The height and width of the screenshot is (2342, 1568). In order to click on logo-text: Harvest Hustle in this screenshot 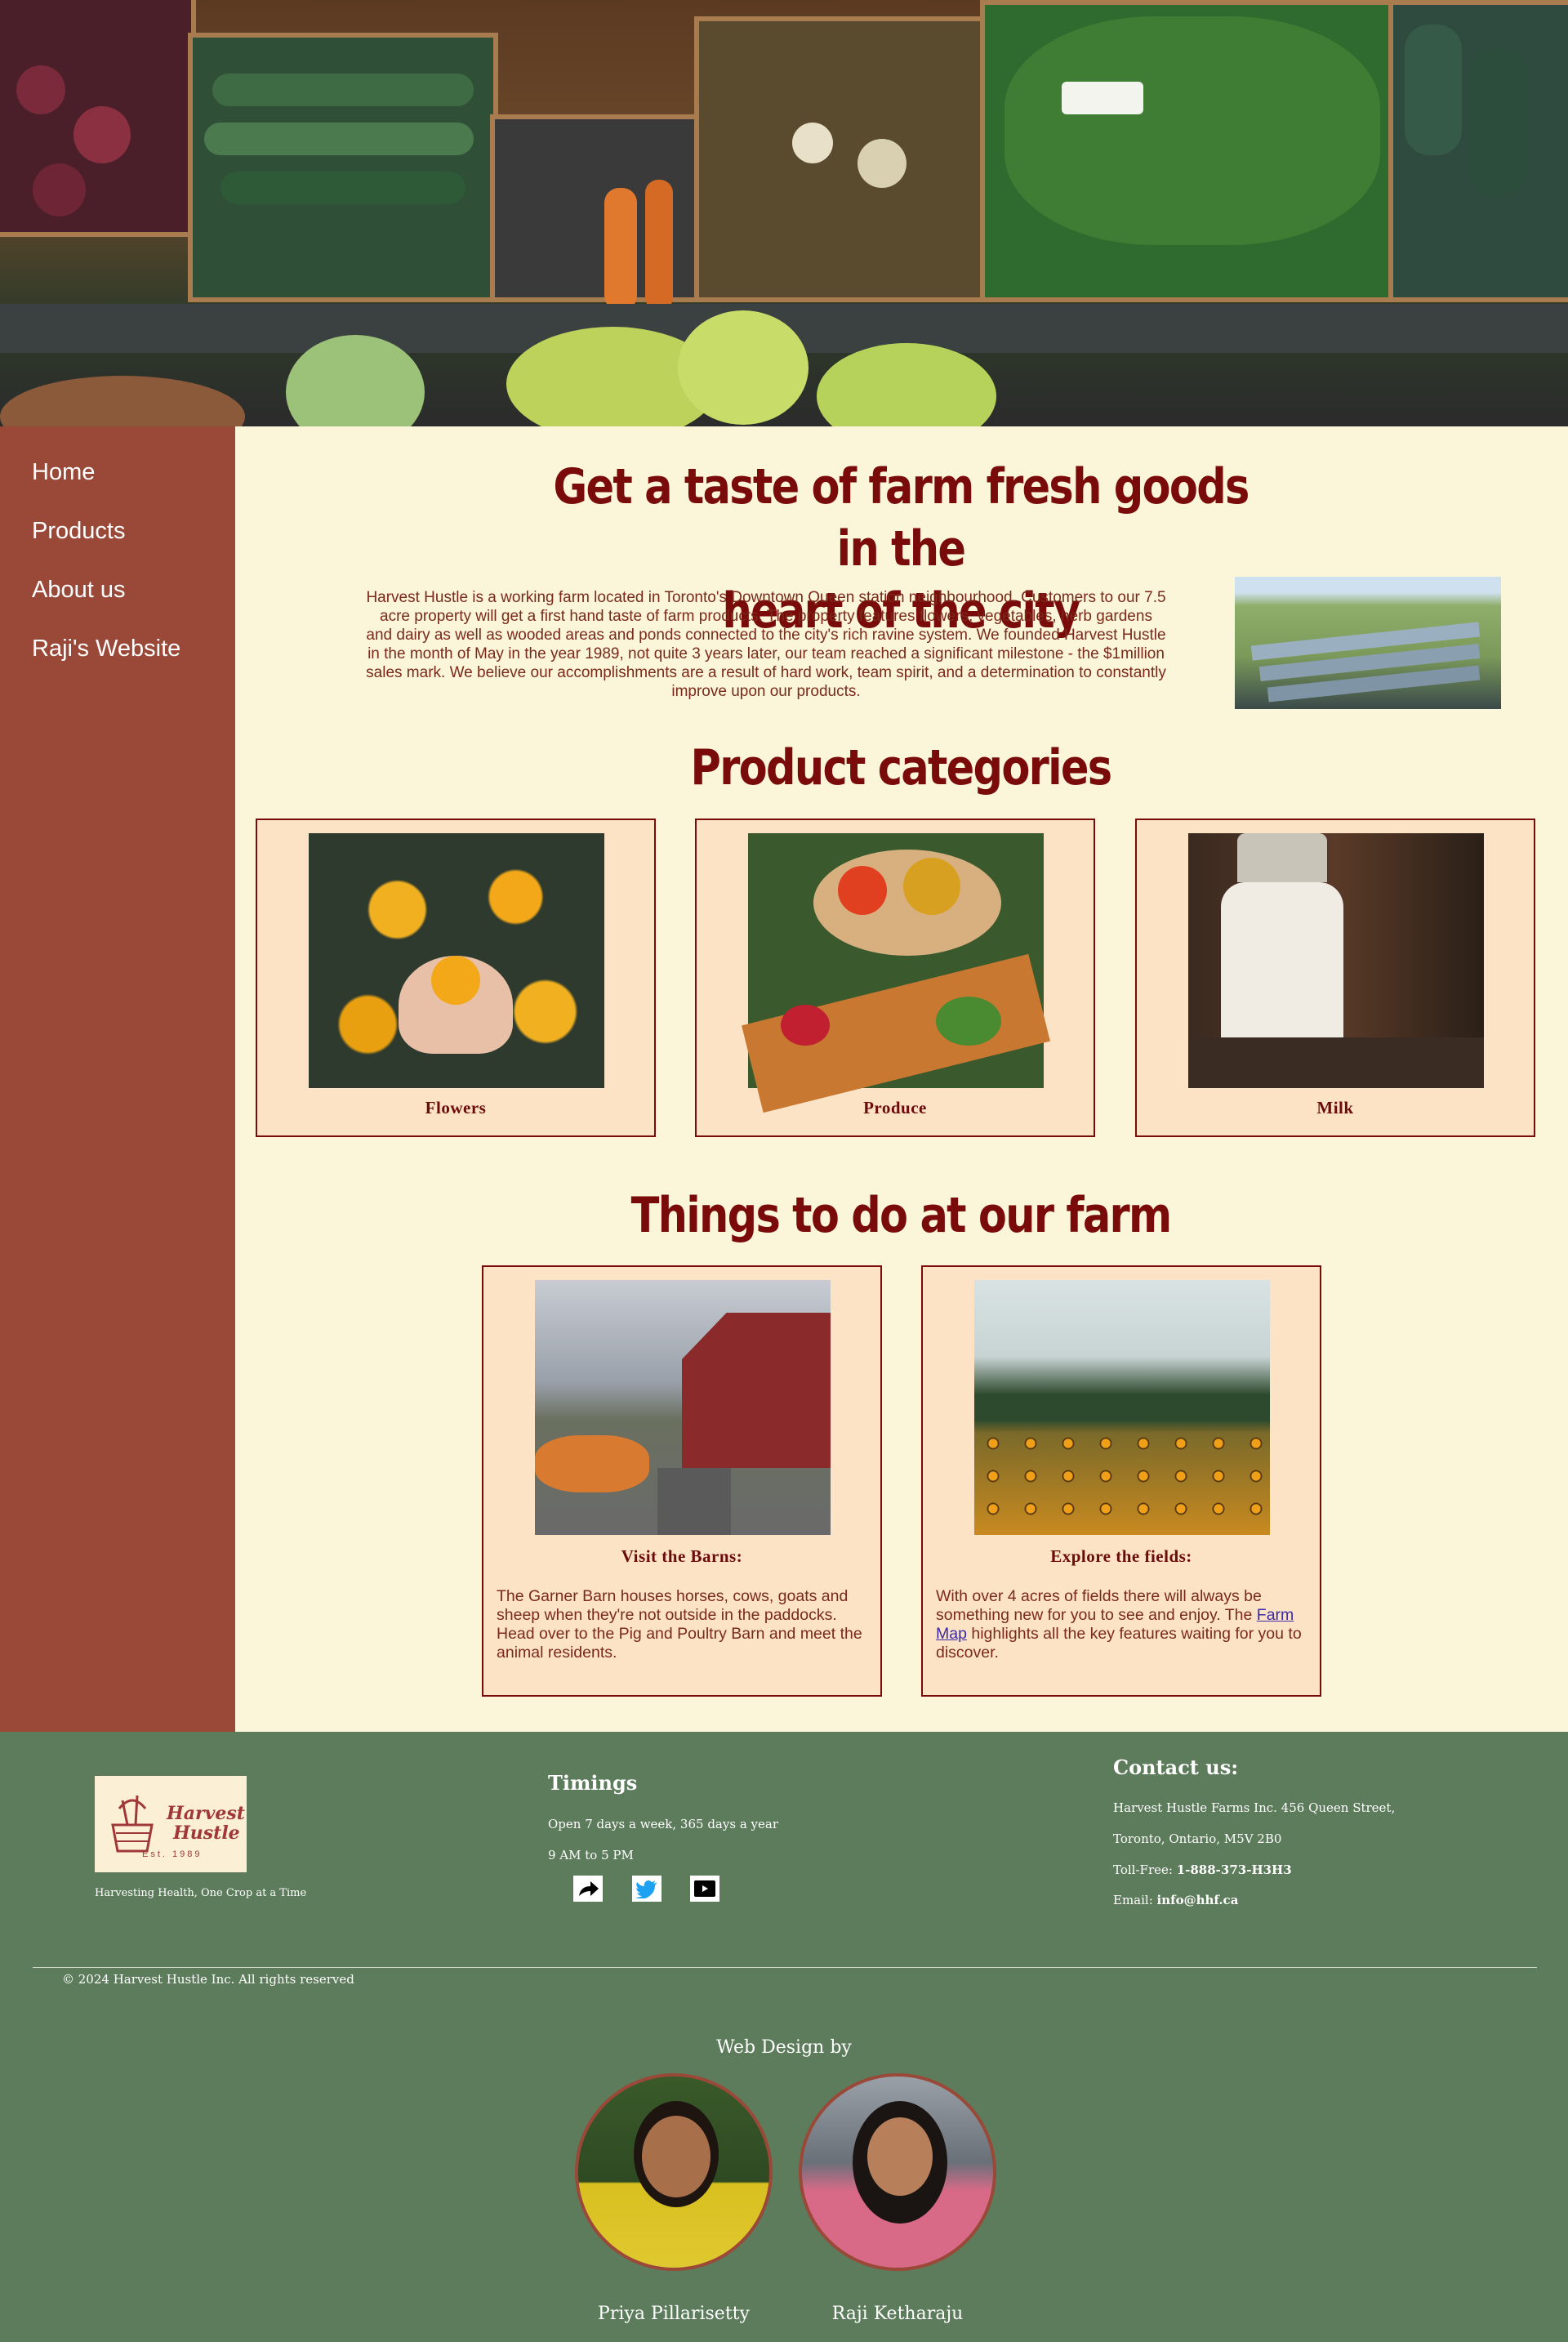, I will do `click(206, 1824)`.